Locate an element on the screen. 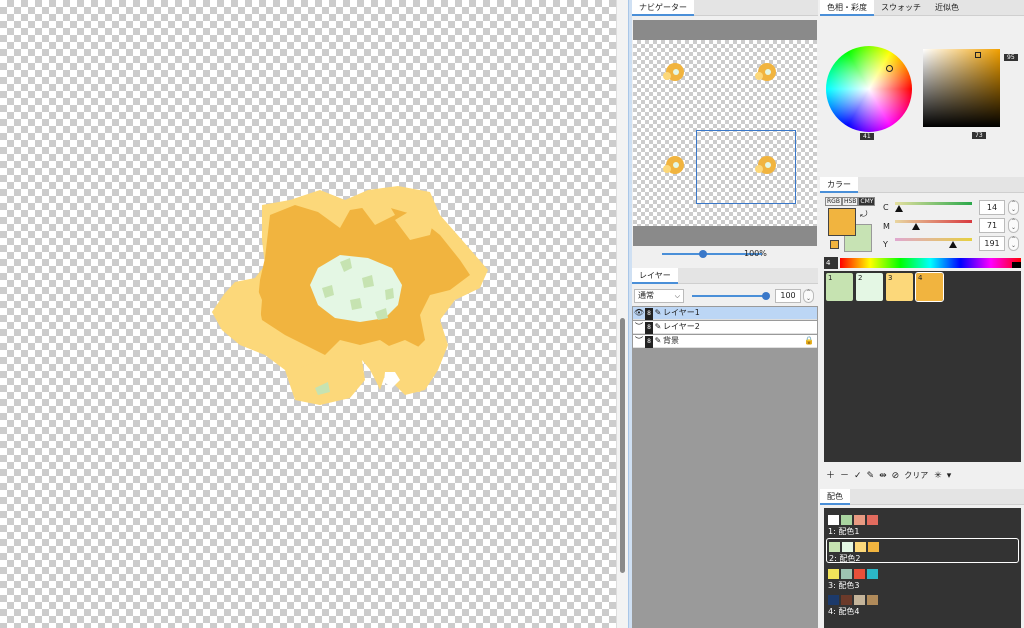 Image resolution: width=1024 pixels, height=628 pixels. hue-picker-marker is located at coordinates (889, 68).